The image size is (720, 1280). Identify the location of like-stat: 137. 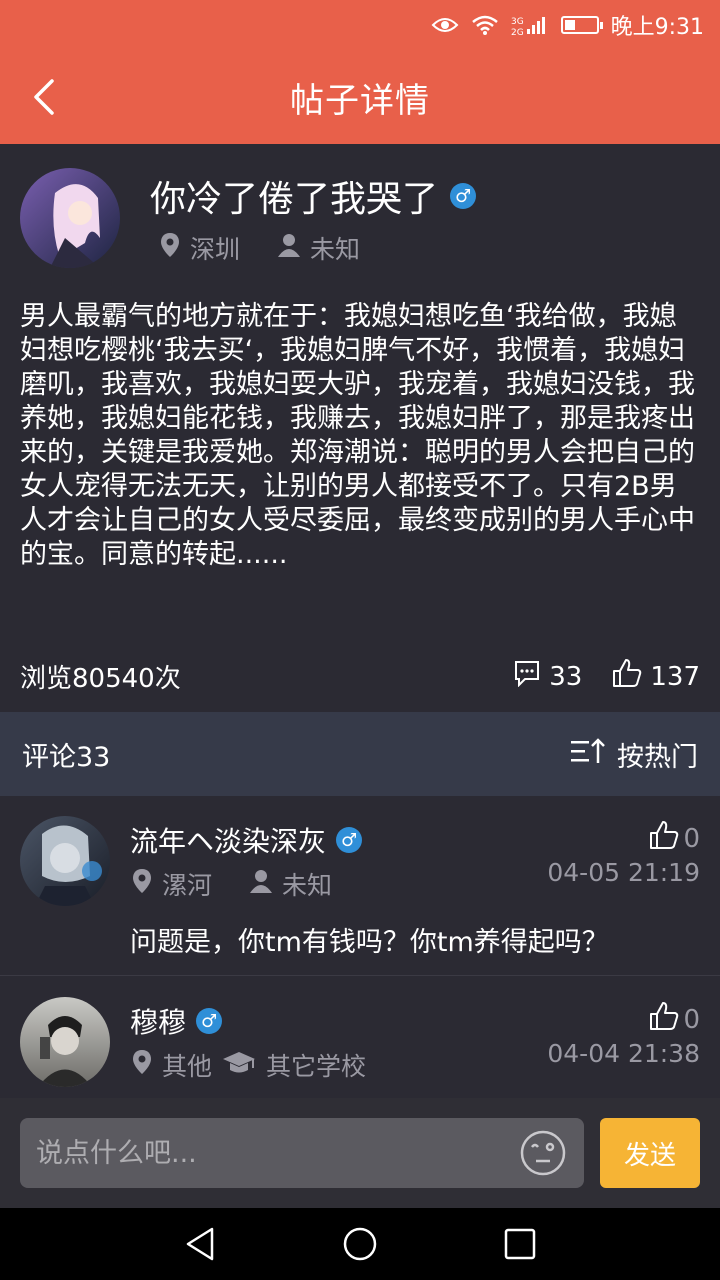
(656, 676).